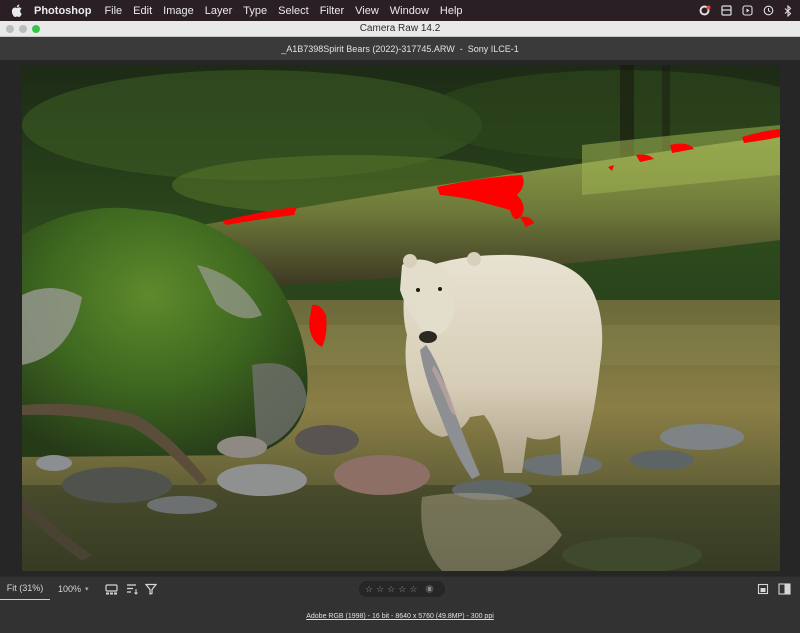 The width and height of the screenshot is (800, 633). What do you see at coordinates (332, 11) in the screenshot?
I see `menu-filter: Filter` at bounding box center [332, 11].